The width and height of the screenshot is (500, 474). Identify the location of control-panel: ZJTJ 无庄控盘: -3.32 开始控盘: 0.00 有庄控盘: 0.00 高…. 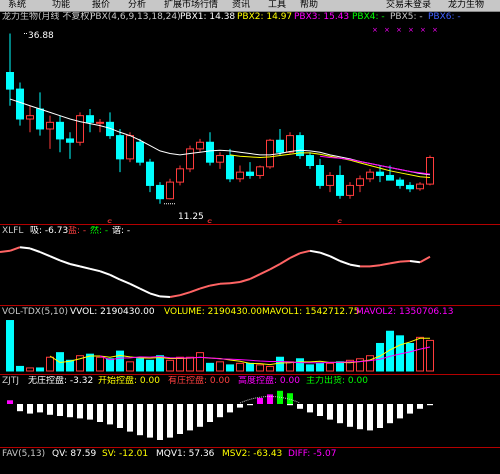
(250, 411).